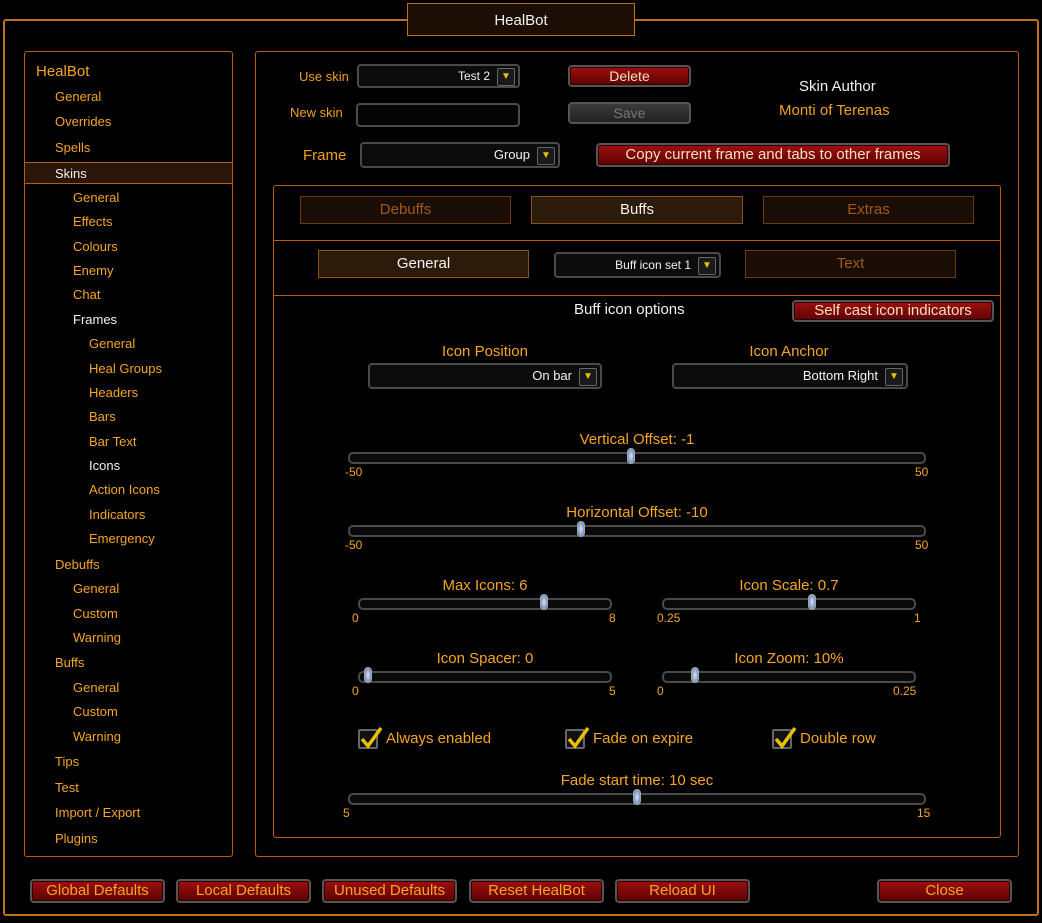  I want to click on save-button: Save, so click(629, 113).